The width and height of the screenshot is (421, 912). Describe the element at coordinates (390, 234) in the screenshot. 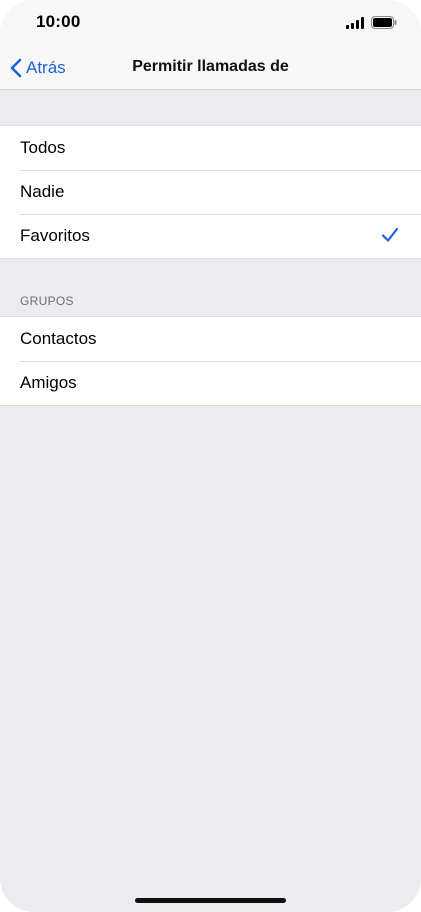

I see `checkmark-icon` at that location.